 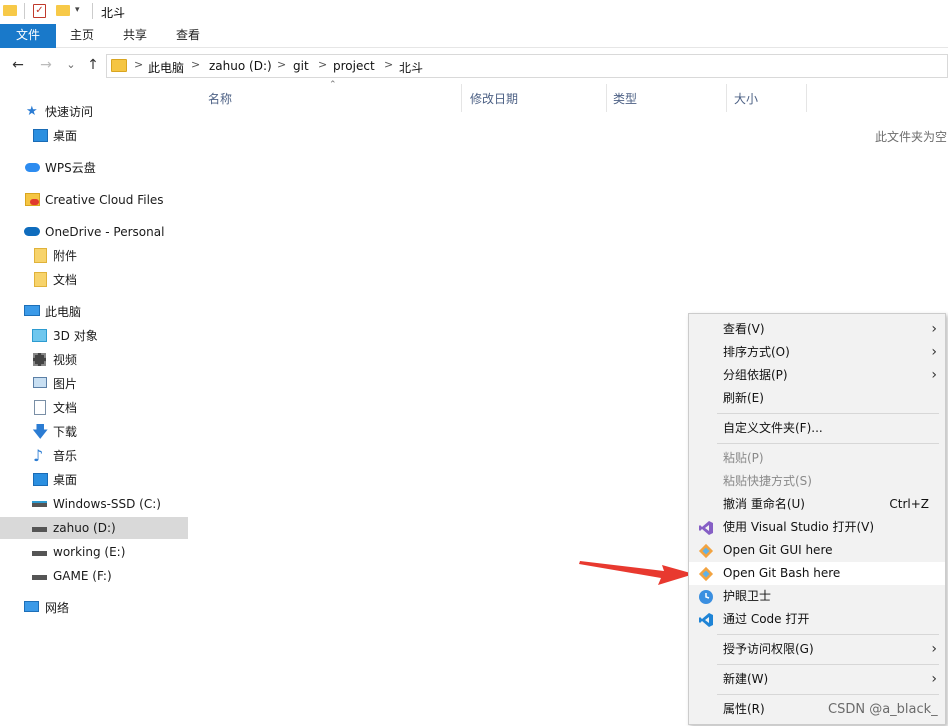 I want to click on sidebar-item-label: OneDrive - Personal, so click(x=105, y=232).